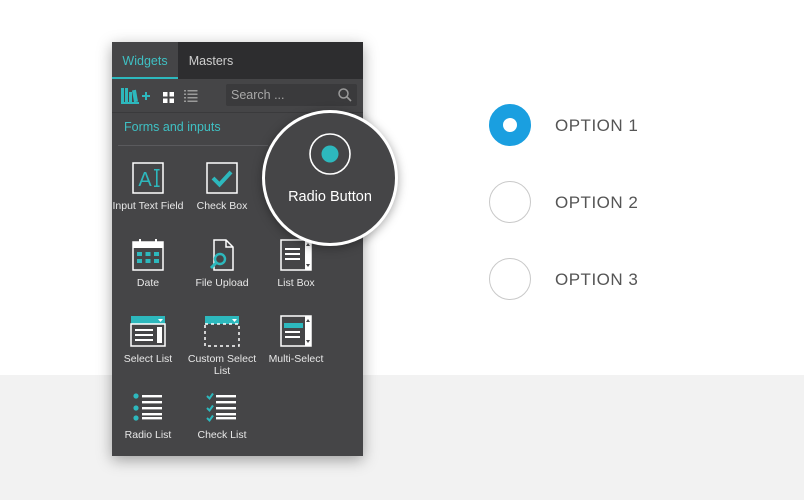 The image size is (804, 500). Describe the element at coordinates (136, 95) in the screenshot. I see `add-library-icon` at that location.